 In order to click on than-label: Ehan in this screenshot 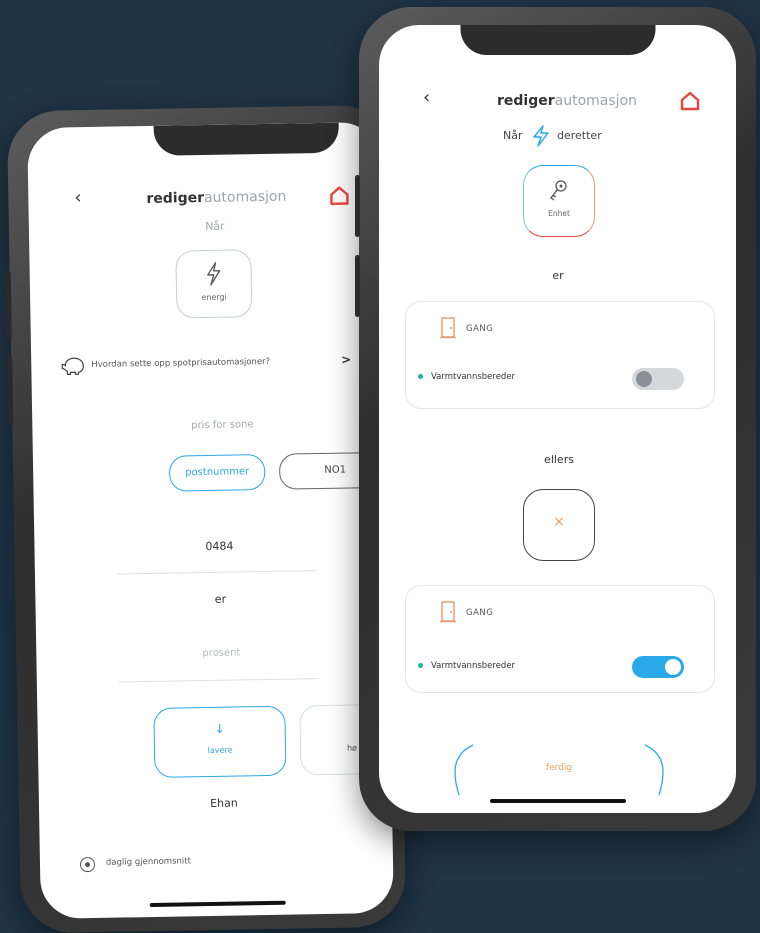, I will do `click(224, 803)`.